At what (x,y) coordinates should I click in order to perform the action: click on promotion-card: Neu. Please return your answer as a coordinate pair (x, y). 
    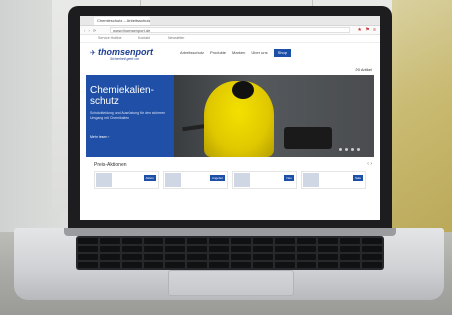
    Looking at the image, I should click on (264, 180).